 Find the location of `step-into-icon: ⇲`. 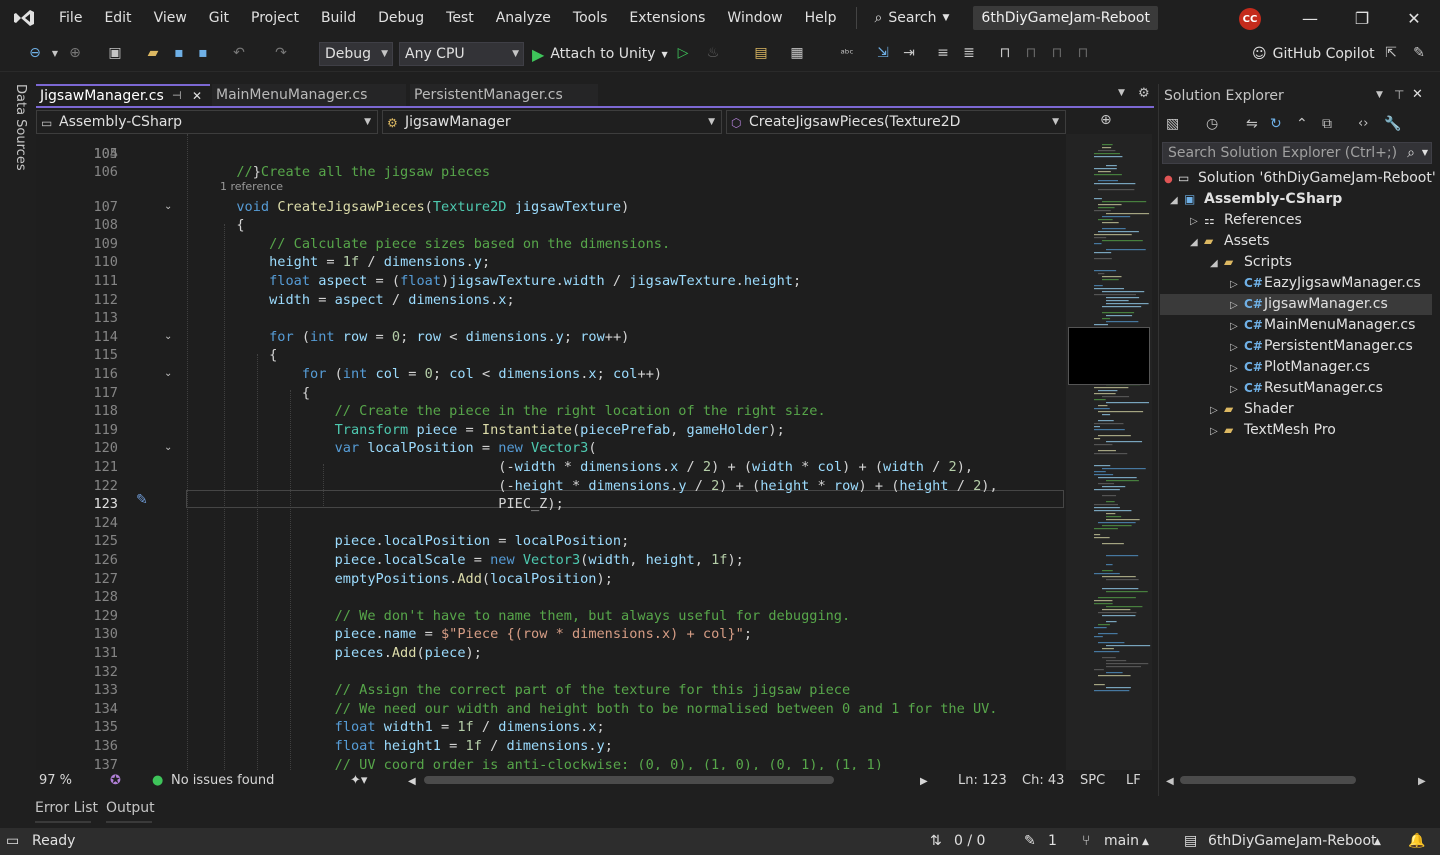

step-into-icon: ⇲ is located at coordinates (883, 53).